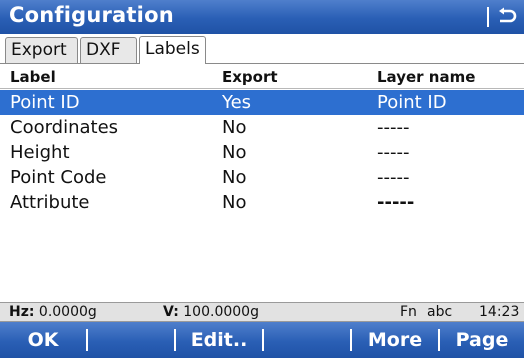 This screenshot has height=358, width=524. What do you see at coordinates (412, 102) in the screenshot?
I see `row-layer-name: Point ID` at bounding box center [412, 102].